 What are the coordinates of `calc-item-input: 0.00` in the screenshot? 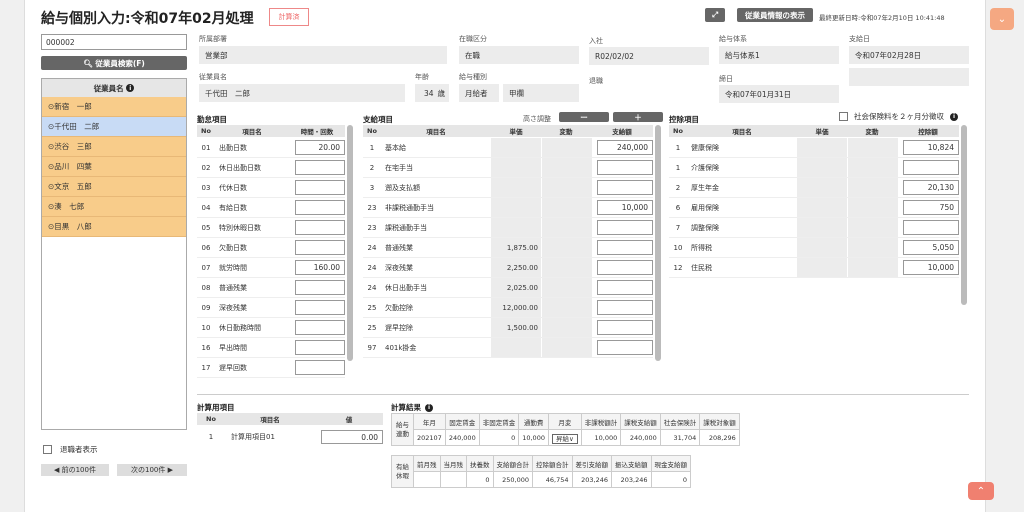 It's located at (352, 437).